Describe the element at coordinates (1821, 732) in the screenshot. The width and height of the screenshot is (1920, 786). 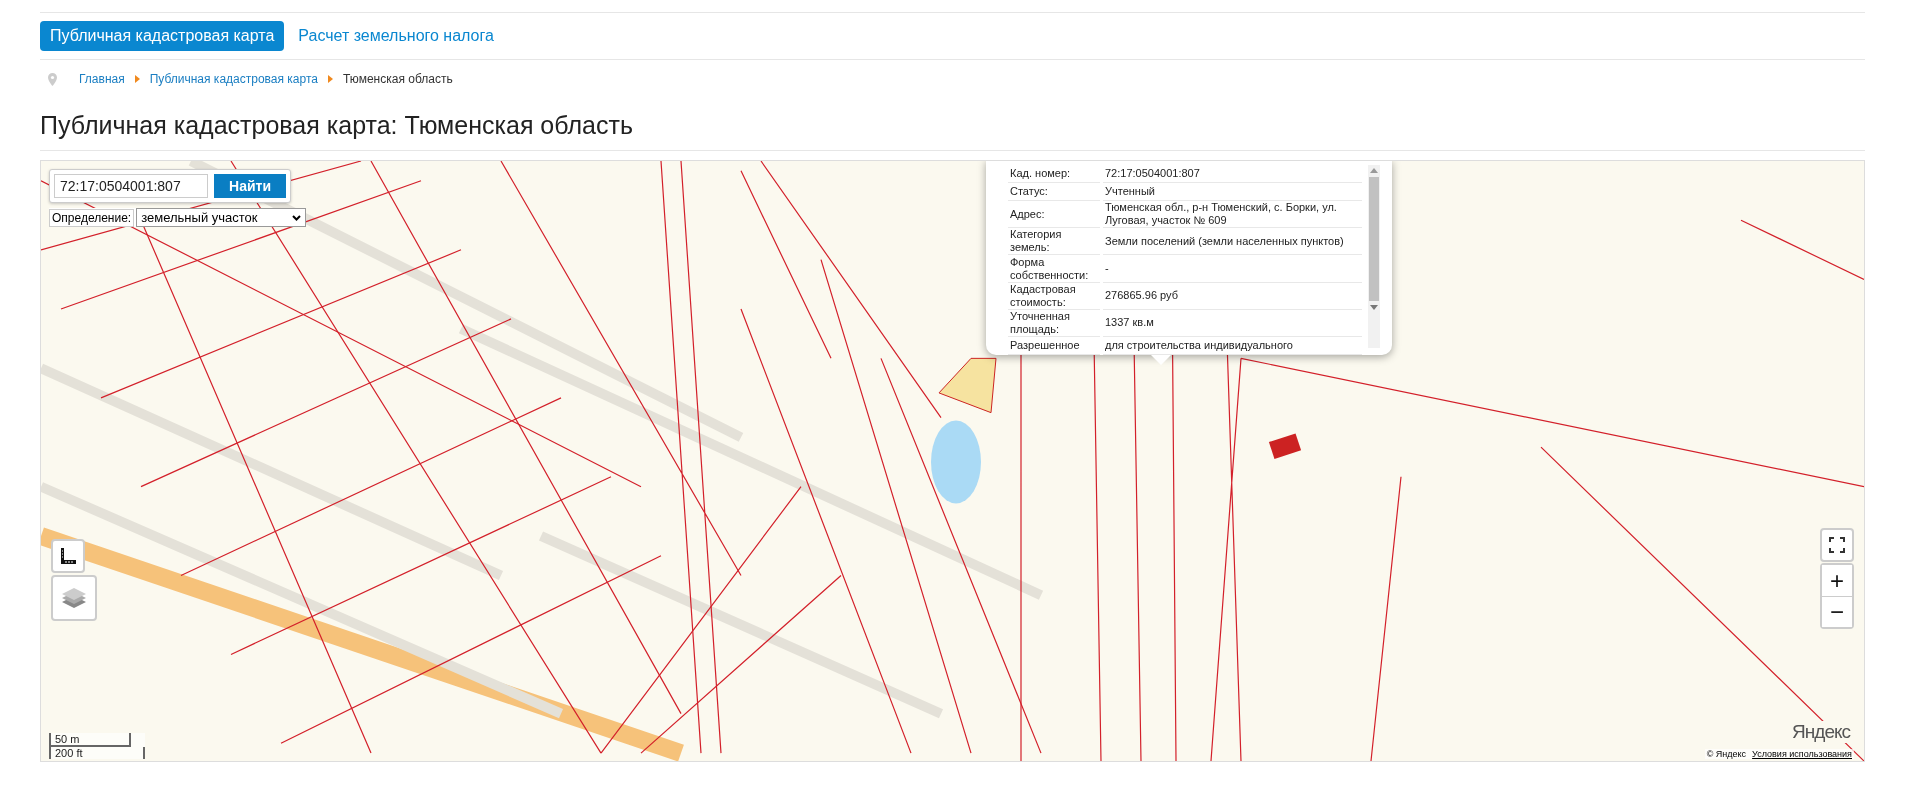
I see `map-logo: Яндекс` at that location.